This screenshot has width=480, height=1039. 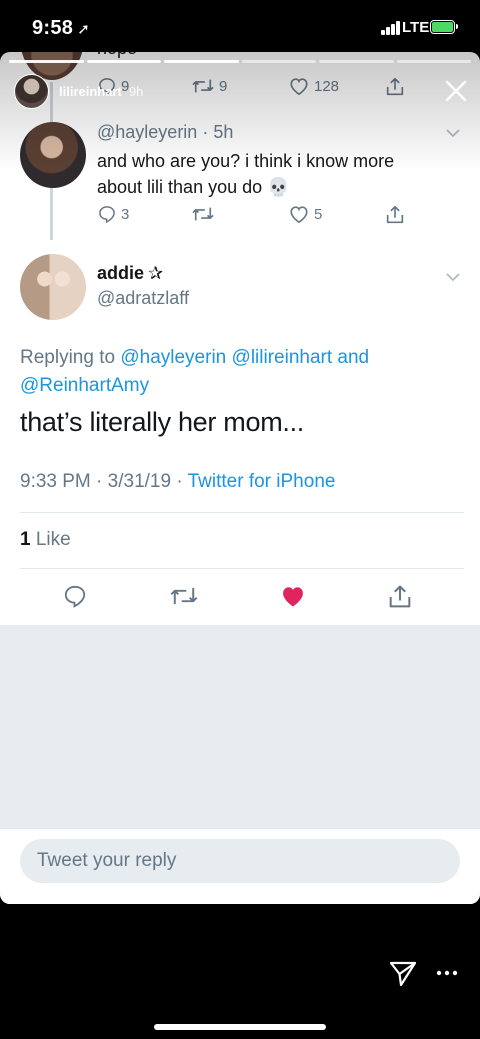 What do you see at coordinates (403, 973) in the screenshot?
I see `send-icon` at bounding box center [403, 973].